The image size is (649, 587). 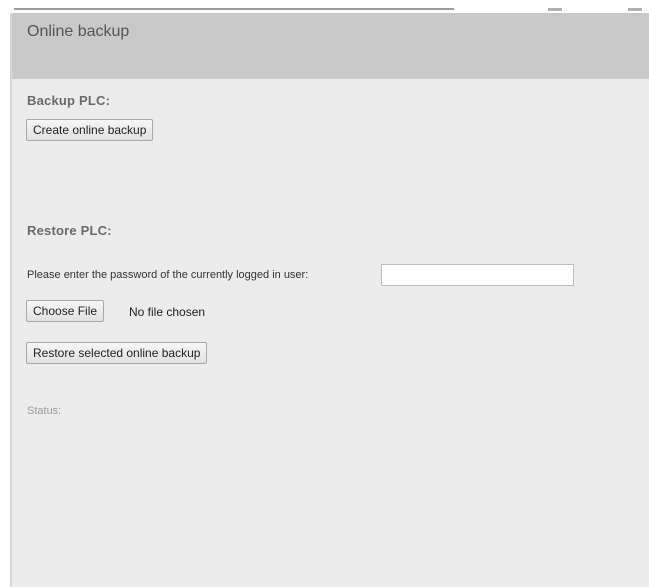 I want to click on panel-title: Online backup, so click(x=78, y=31).